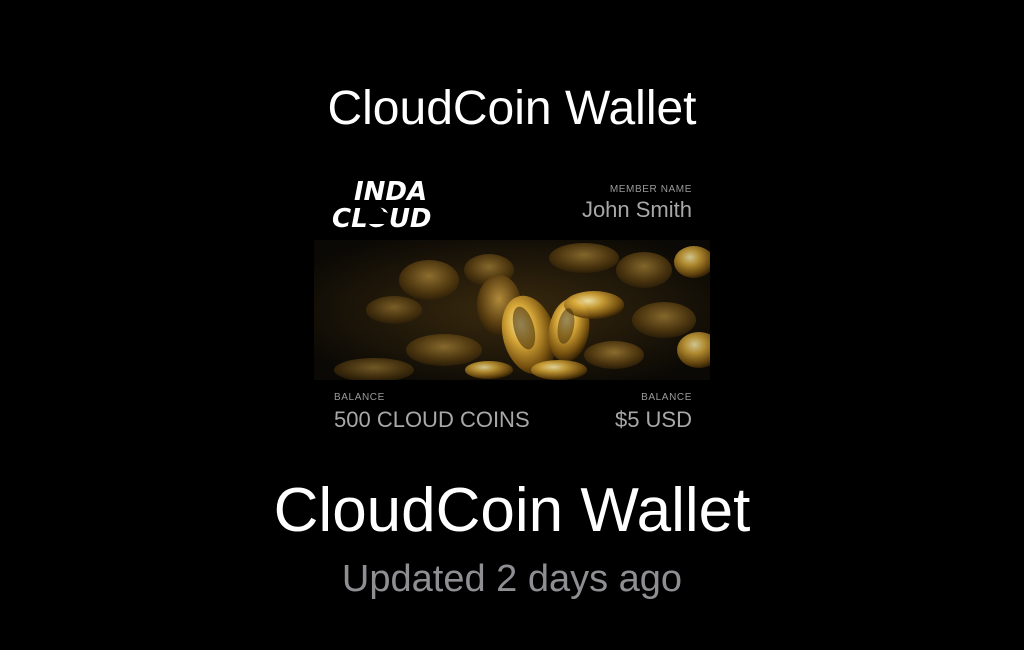 This screenshot has height=650, width=1024. I want to click on page-title: CloudCoin Wallet, so click(512, 108).